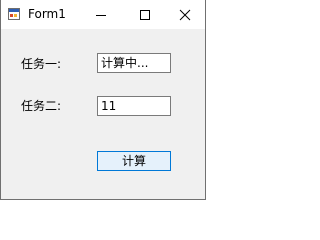 The image size is (320, 240). Describe the element at coordinates (134, 106) in the screenshot. I see `task2-textbox: 11` at that location.